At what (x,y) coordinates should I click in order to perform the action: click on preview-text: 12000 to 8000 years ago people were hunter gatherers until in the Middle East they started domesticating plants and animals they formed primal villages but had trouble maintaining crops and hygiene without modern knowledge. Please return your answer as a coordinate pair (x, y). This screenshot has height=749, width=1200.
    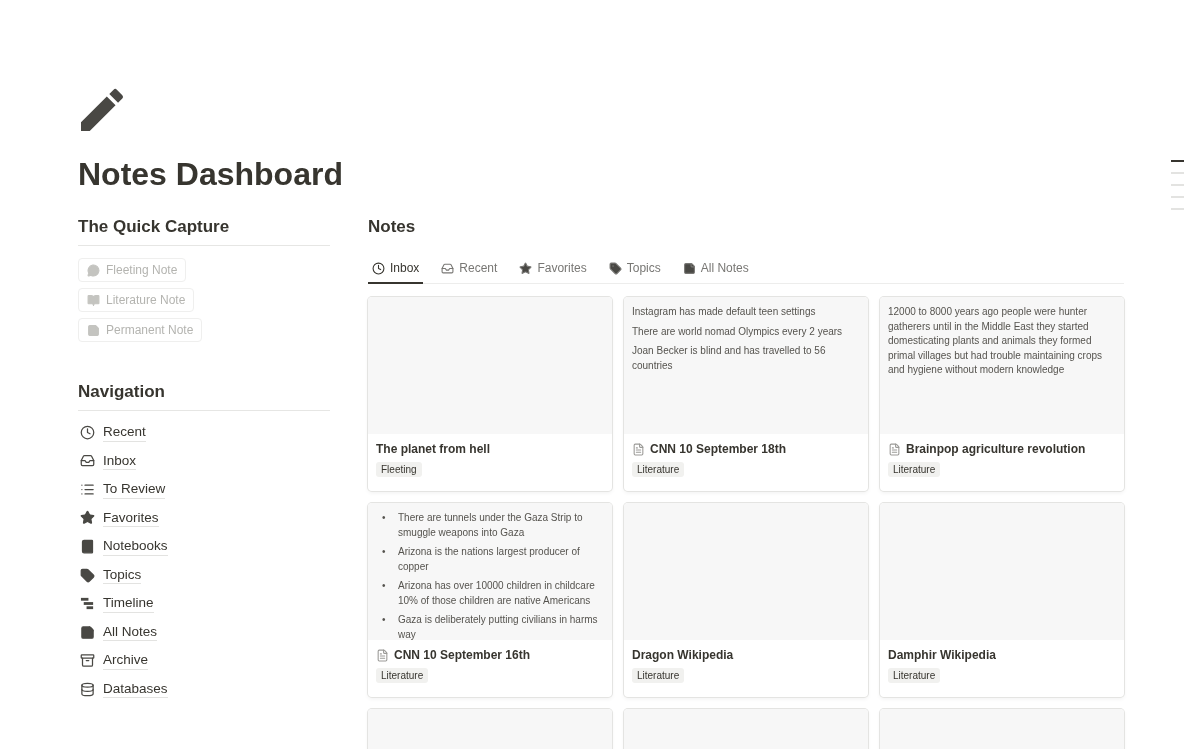
    Looking at the image, I should click on (995, 341).